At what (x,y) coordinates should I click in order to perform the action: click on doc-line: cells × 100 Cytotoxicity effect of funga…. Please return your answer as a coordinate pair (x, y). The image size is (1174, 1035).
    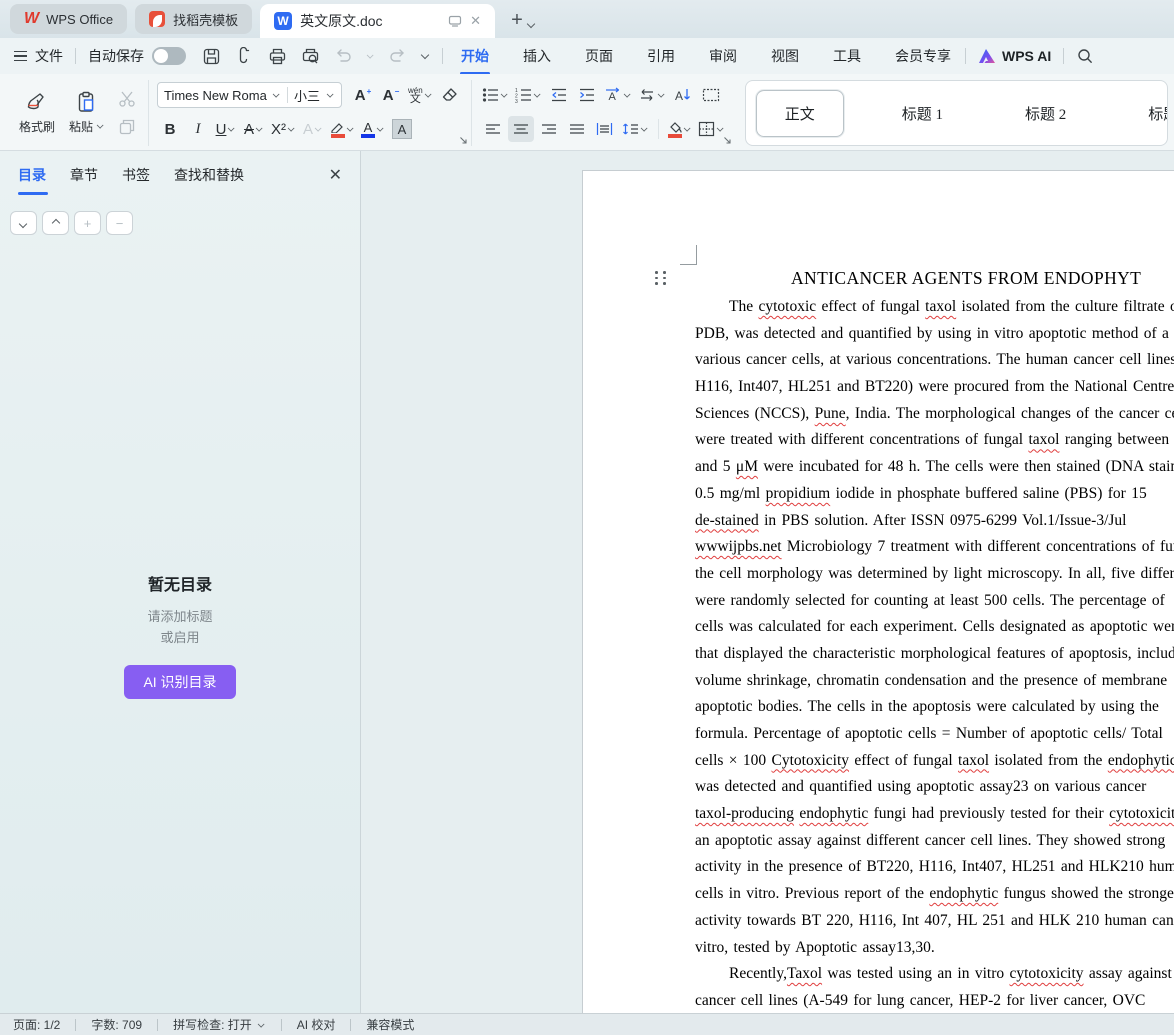
    Looking at the image, I should click on (934, 761).